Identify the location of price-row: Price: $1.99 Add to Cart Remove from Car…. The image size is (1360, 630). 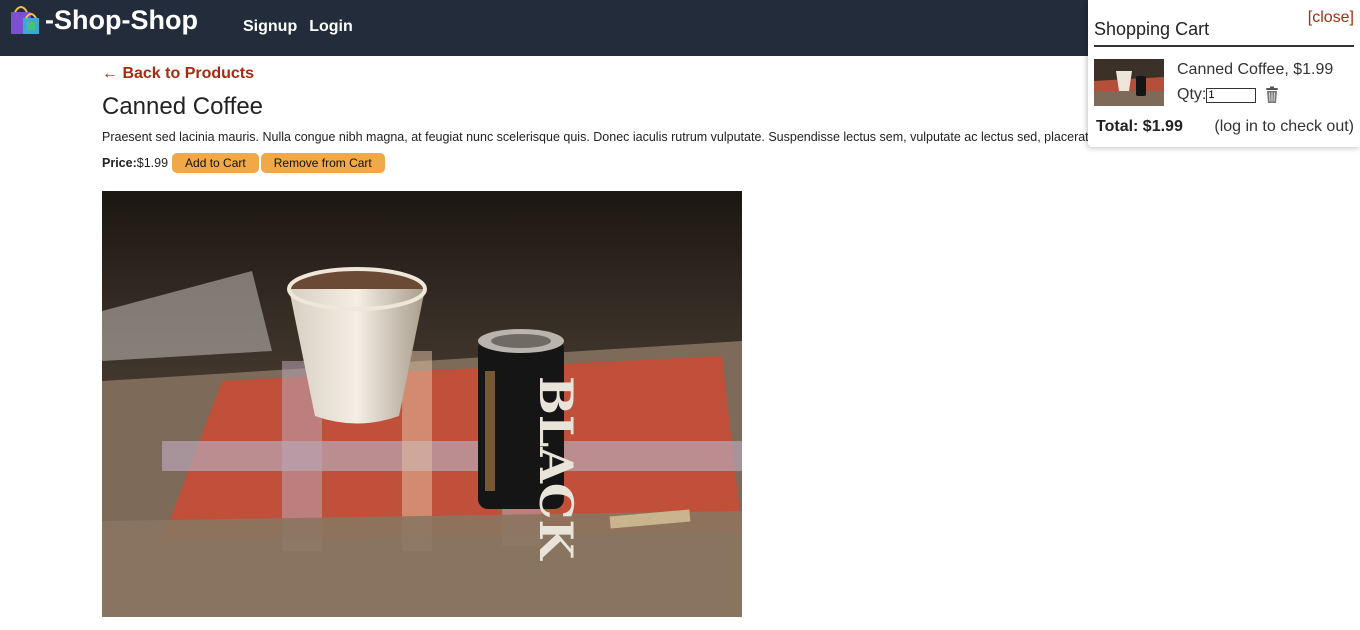
(722, 163).